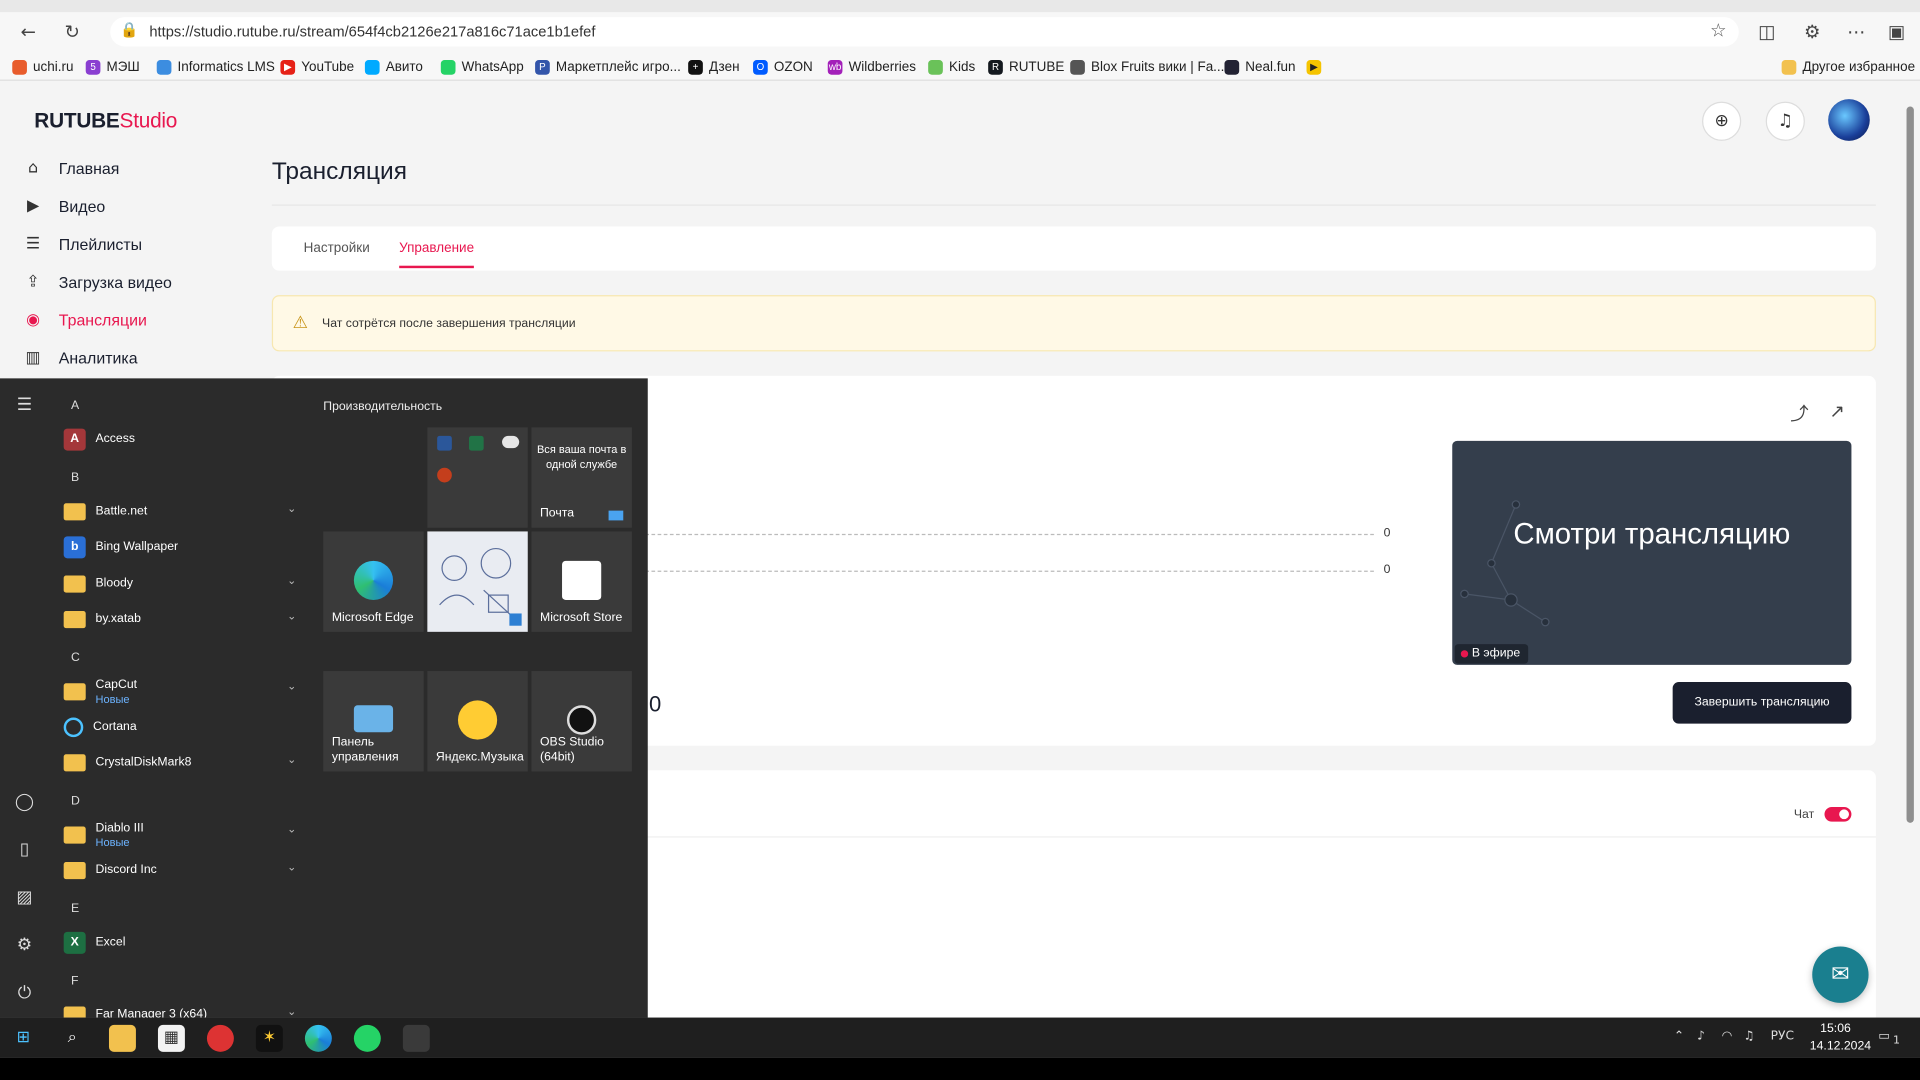 Image resolution: width=1920 pixels, height=1080 pixels. I want to click on bookmark-avito: Авито, so click(393, 68).